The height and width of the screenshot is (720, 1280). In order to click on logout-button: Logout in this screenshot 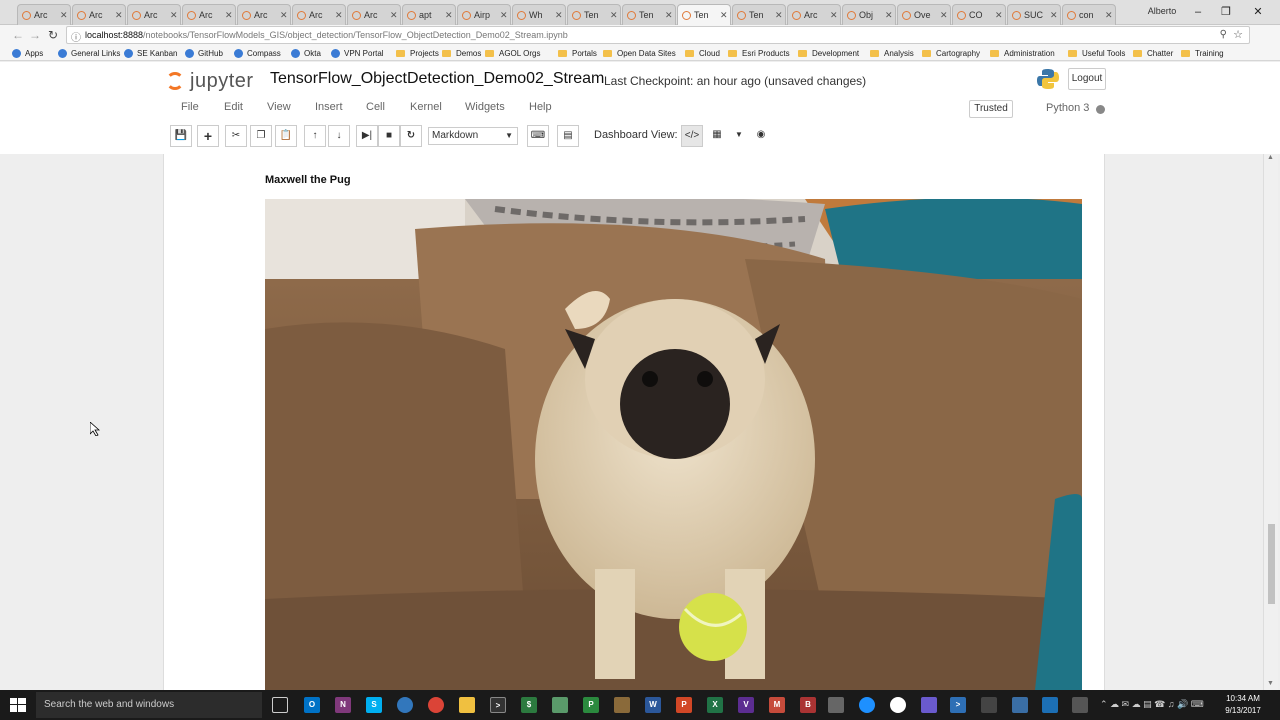, I will do `click(1087, 79)`.